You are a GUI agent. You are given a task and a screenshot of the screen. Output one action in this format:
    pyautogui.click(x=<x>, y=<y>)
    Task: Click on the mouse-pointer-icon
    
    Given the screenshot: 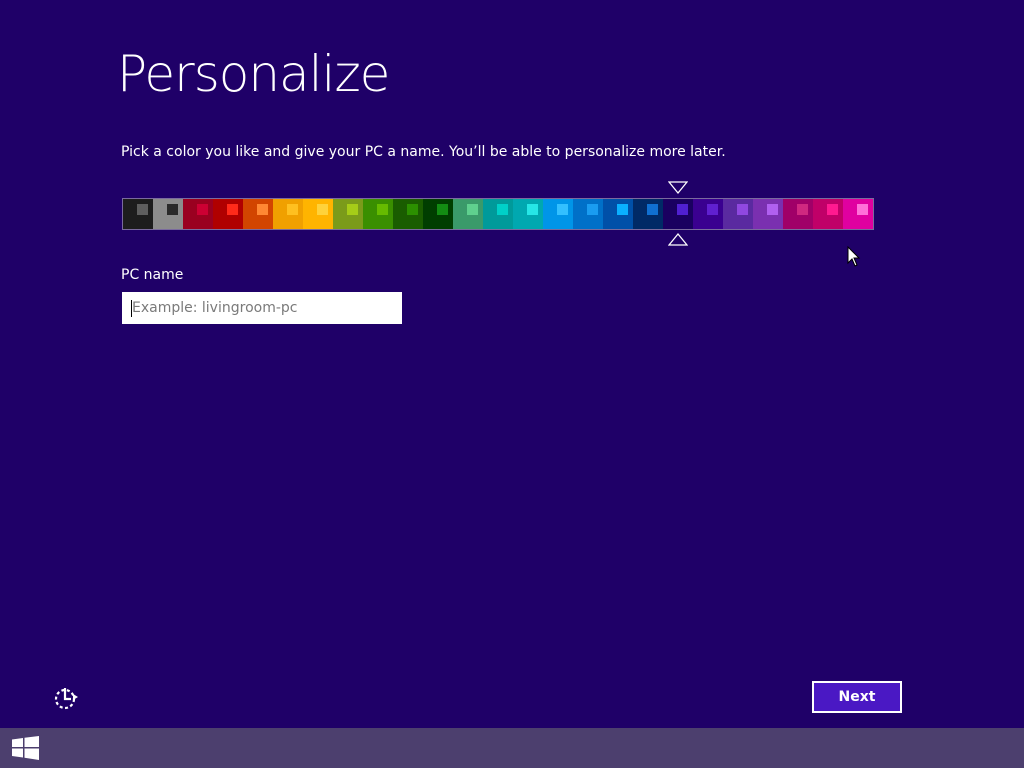 What is the action you would take?
    pyautogui.click(x=854, y=256)
    